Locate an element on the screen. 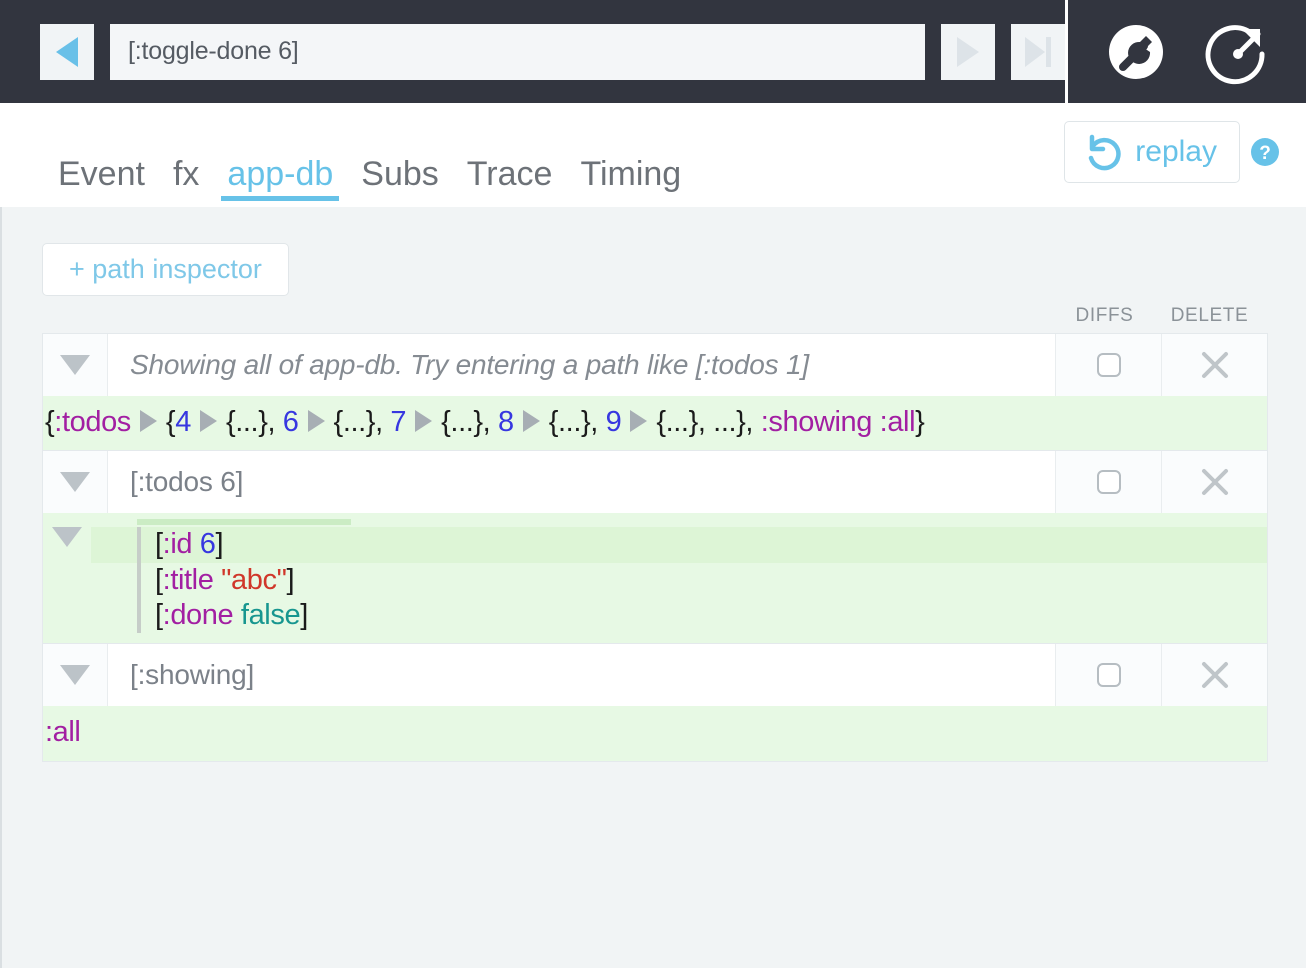  token-num: 9 is located at coordinates (613, 422).